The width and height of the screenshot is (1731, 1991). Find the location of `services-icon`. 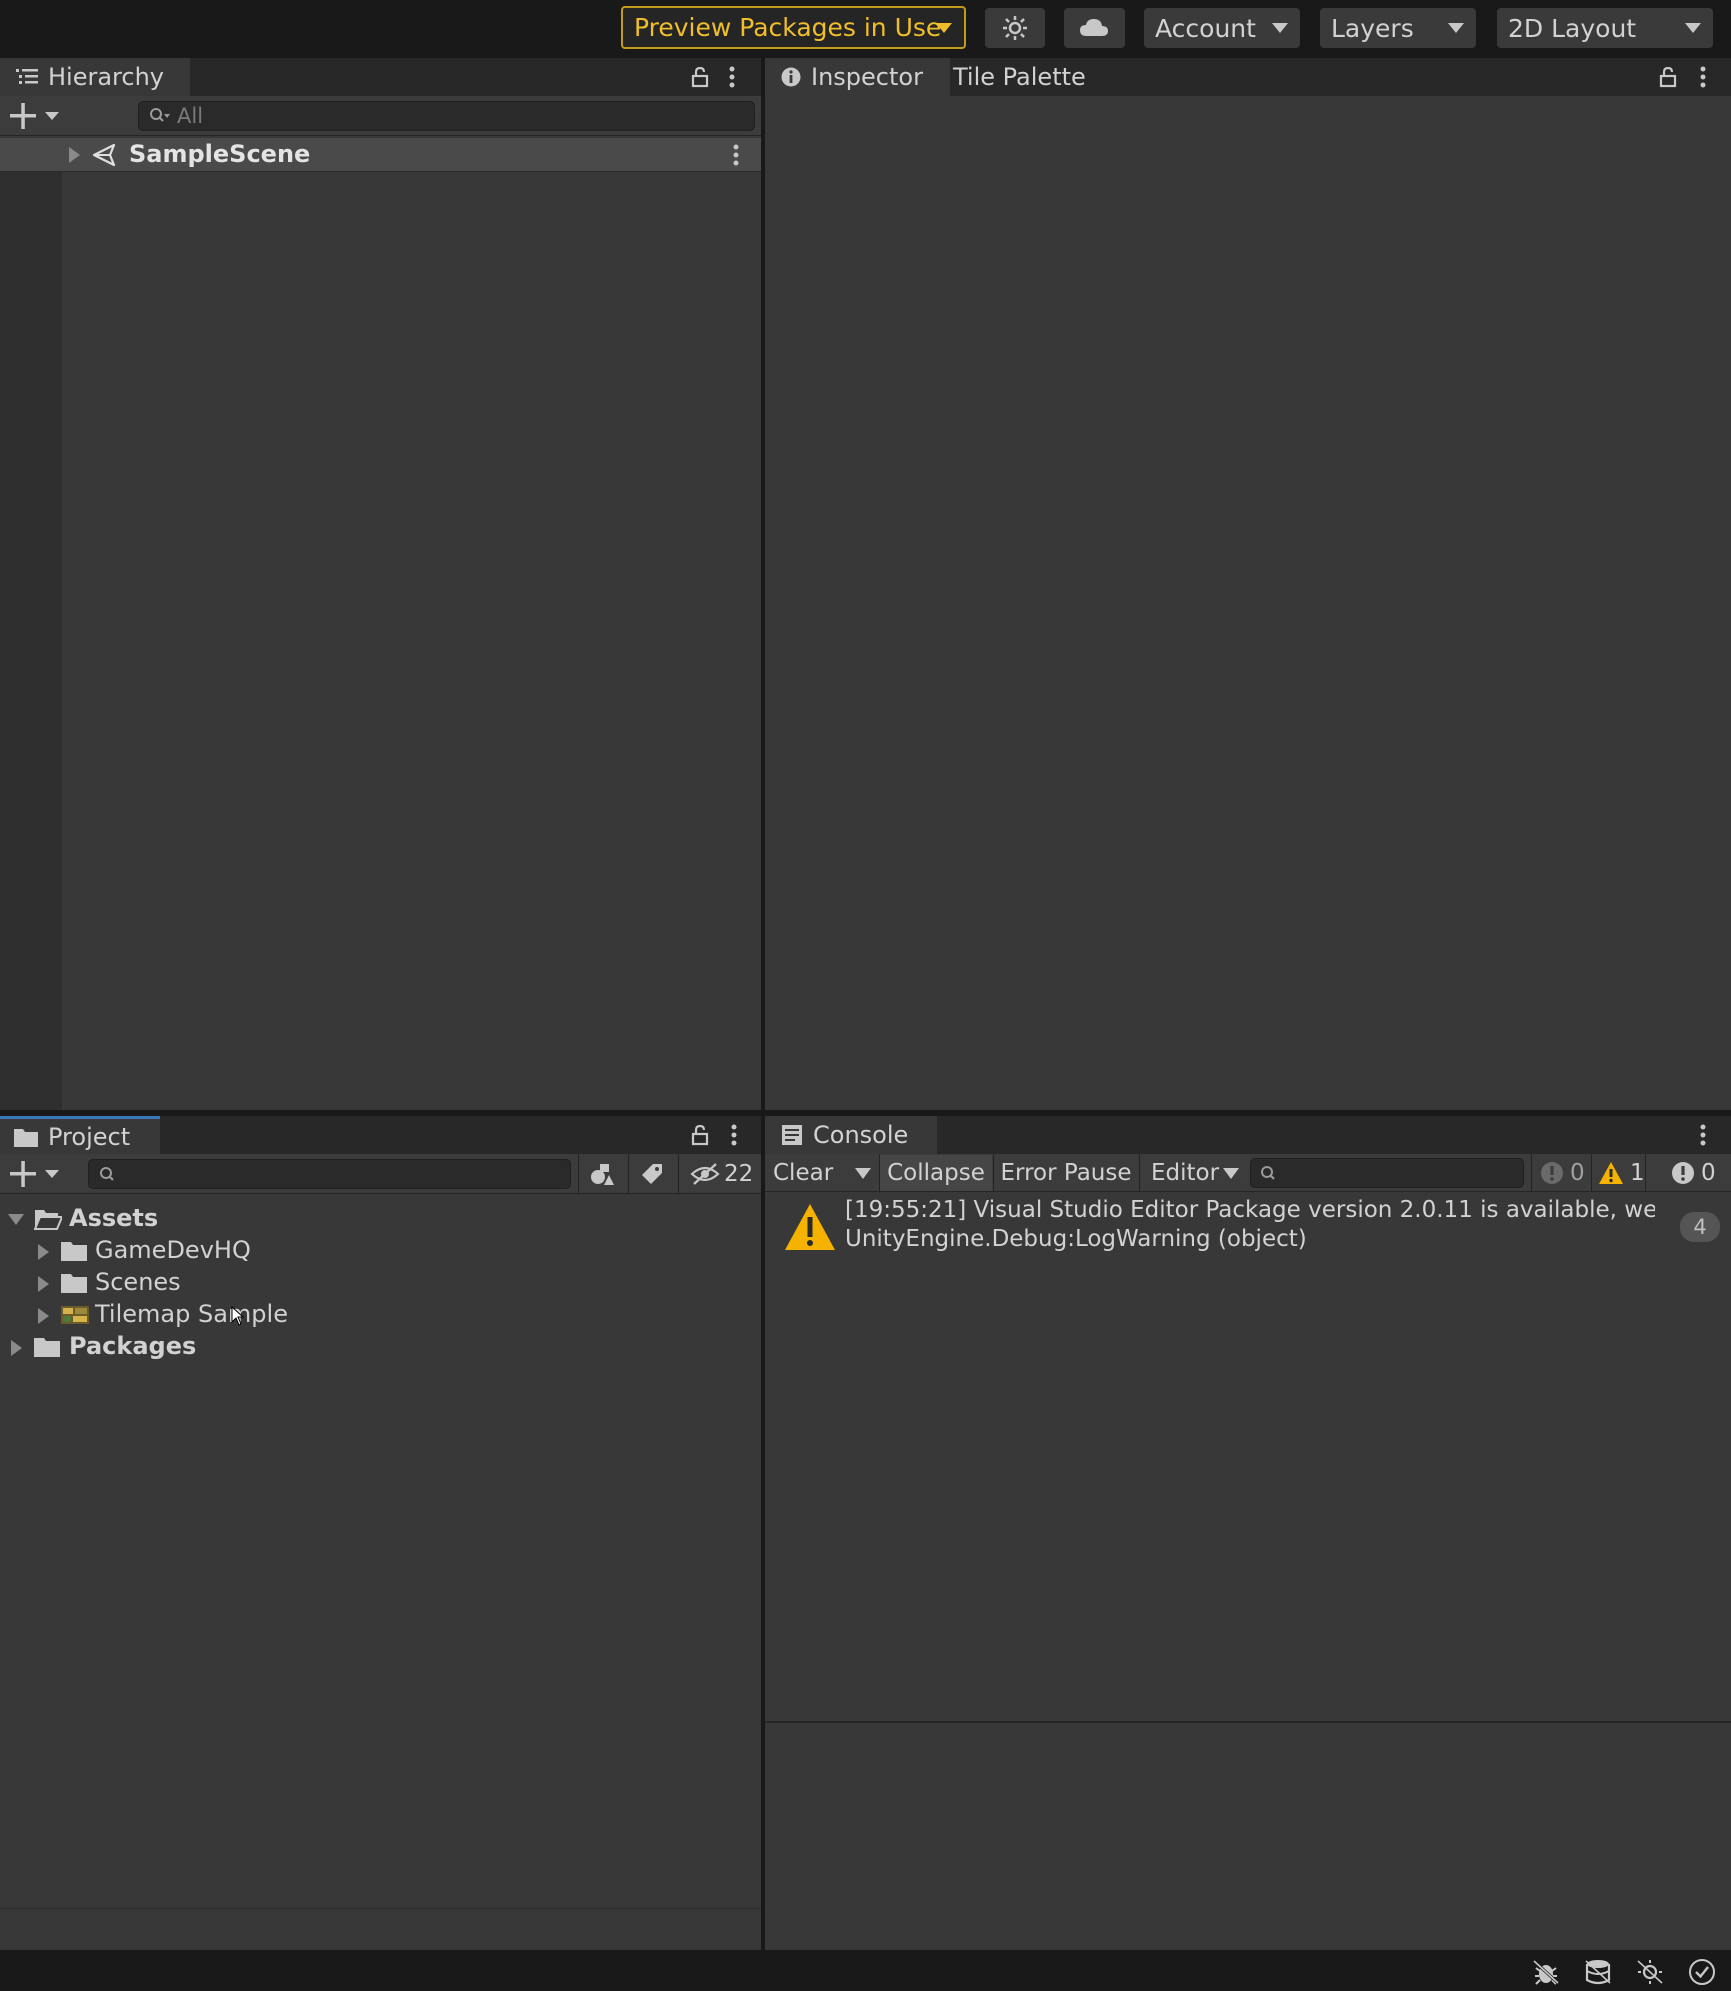

services-icon is located at coordinates (1015, 28).